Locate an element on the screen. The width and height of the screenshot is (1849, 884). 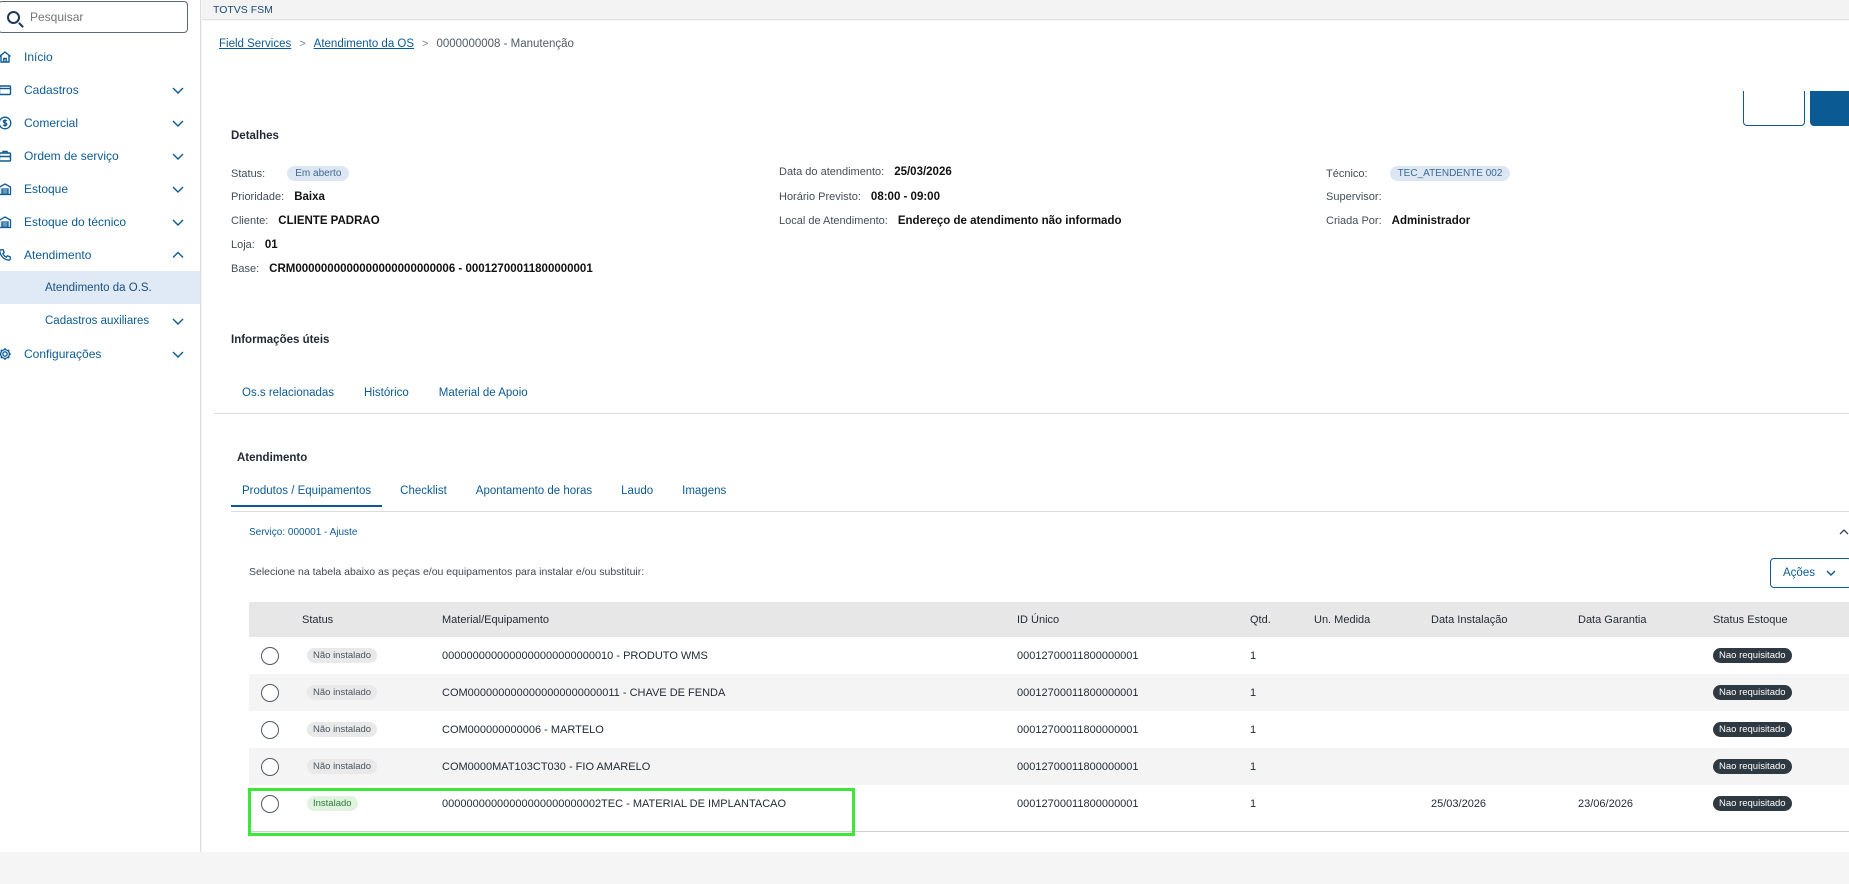
header-status-estoque: Status Estoque is located at coordinates (1750, 619).